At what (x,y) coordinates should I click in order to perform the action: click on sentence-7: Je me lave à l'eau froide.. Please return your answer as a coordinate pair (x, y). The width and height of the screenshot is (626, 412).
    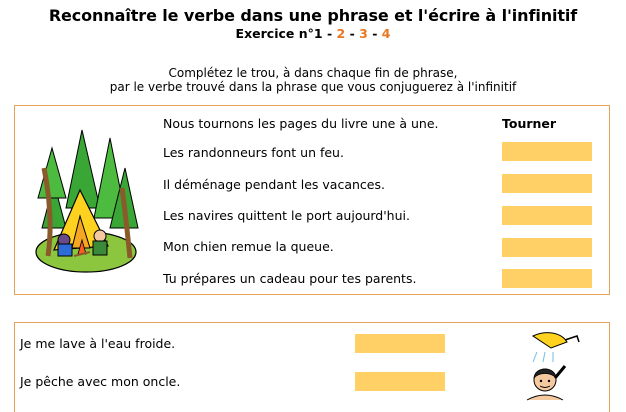
    Looking at the image, I should click on (98, 343).